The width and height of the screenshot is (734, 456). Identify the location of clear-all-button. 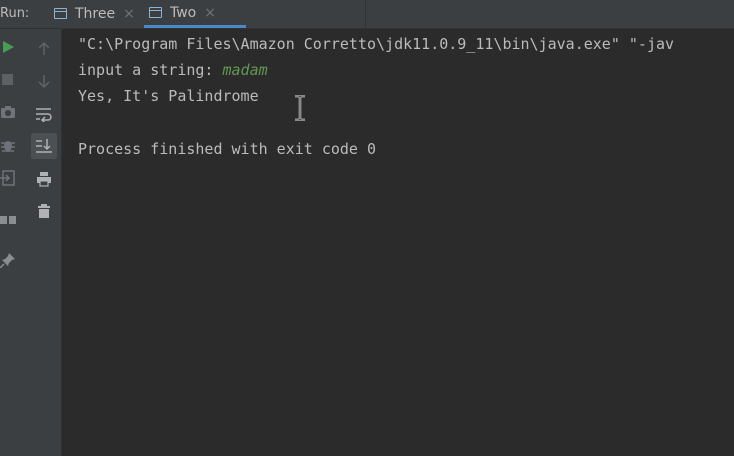
(44, 211).